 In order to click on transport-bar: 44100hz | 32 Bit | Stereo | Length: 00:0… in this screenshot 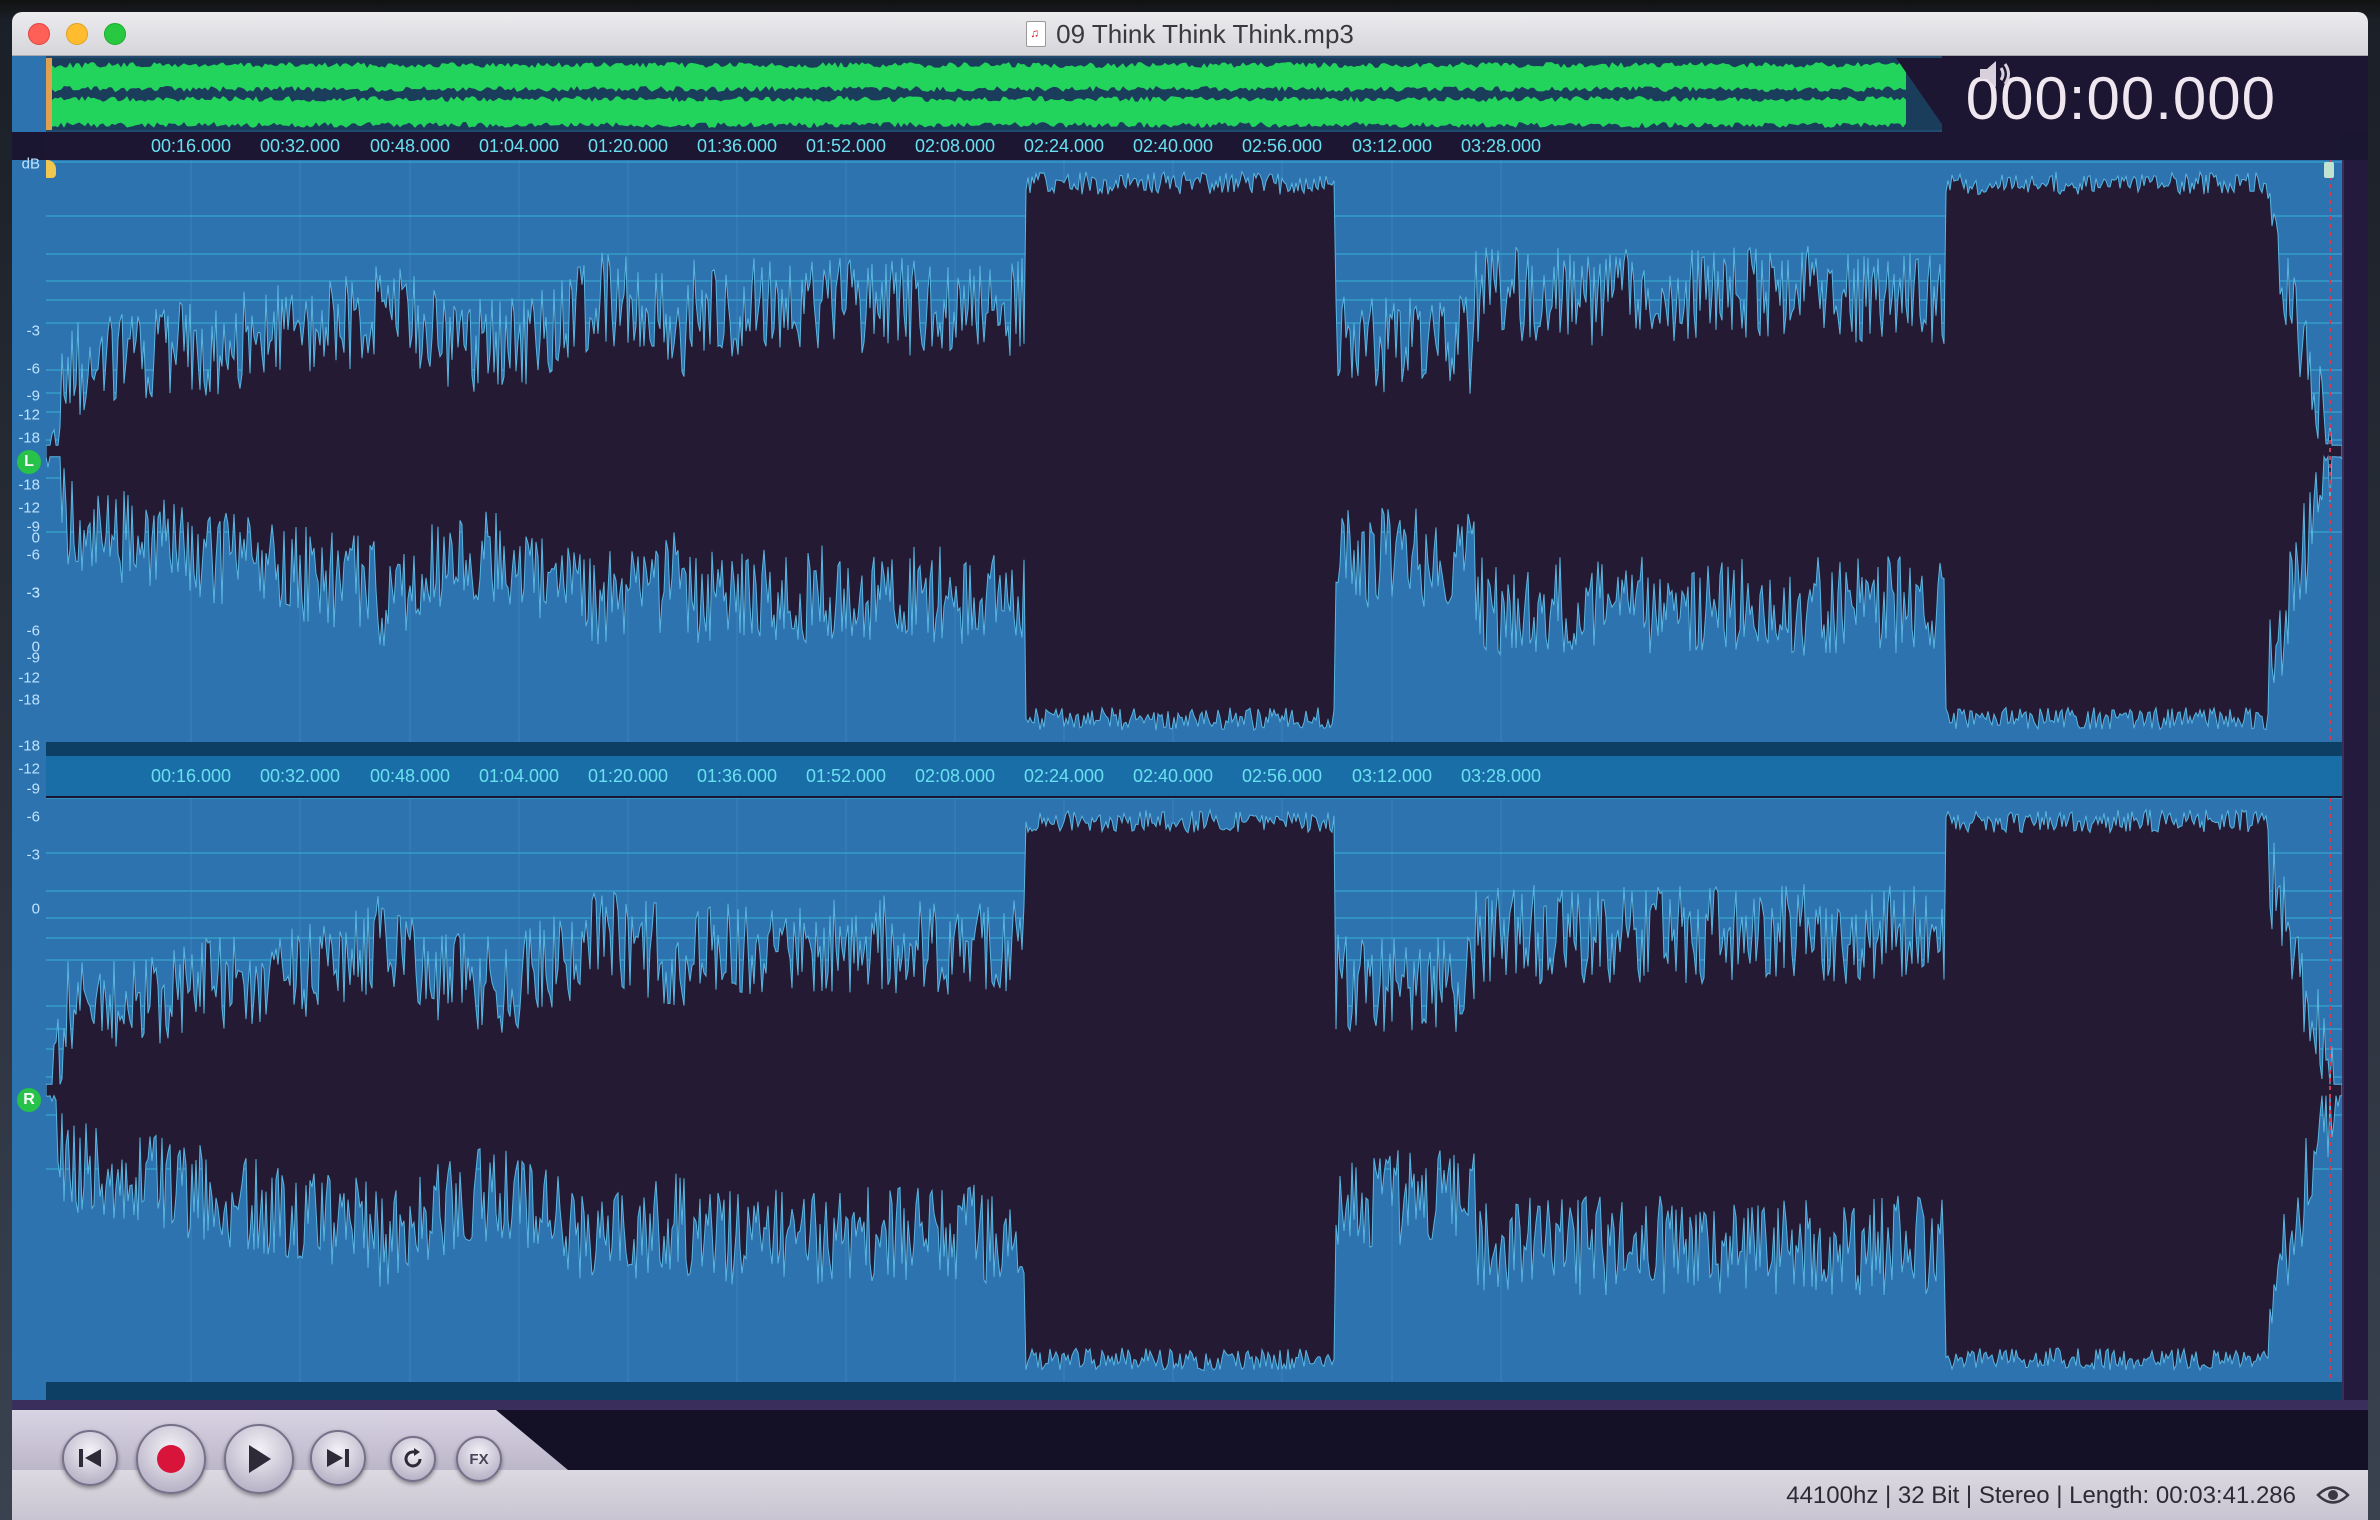, I will do `click(1190, 1465)`.